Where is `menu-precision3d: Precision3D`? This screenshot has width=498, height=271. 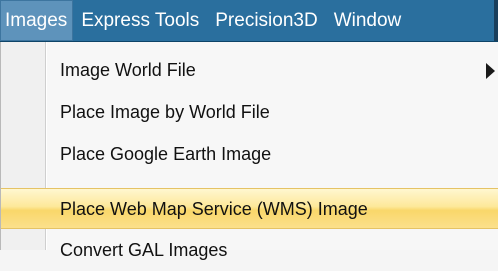 menu-precision3d: Precision3D is located at coordinates (266, 20).